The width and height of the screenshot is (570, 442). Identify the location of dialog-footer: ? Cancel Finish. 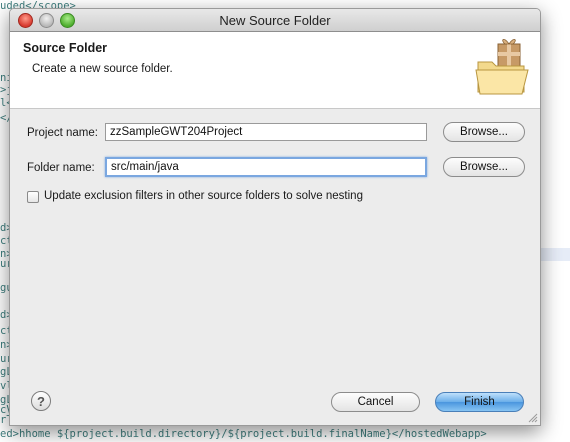
(275, 400).